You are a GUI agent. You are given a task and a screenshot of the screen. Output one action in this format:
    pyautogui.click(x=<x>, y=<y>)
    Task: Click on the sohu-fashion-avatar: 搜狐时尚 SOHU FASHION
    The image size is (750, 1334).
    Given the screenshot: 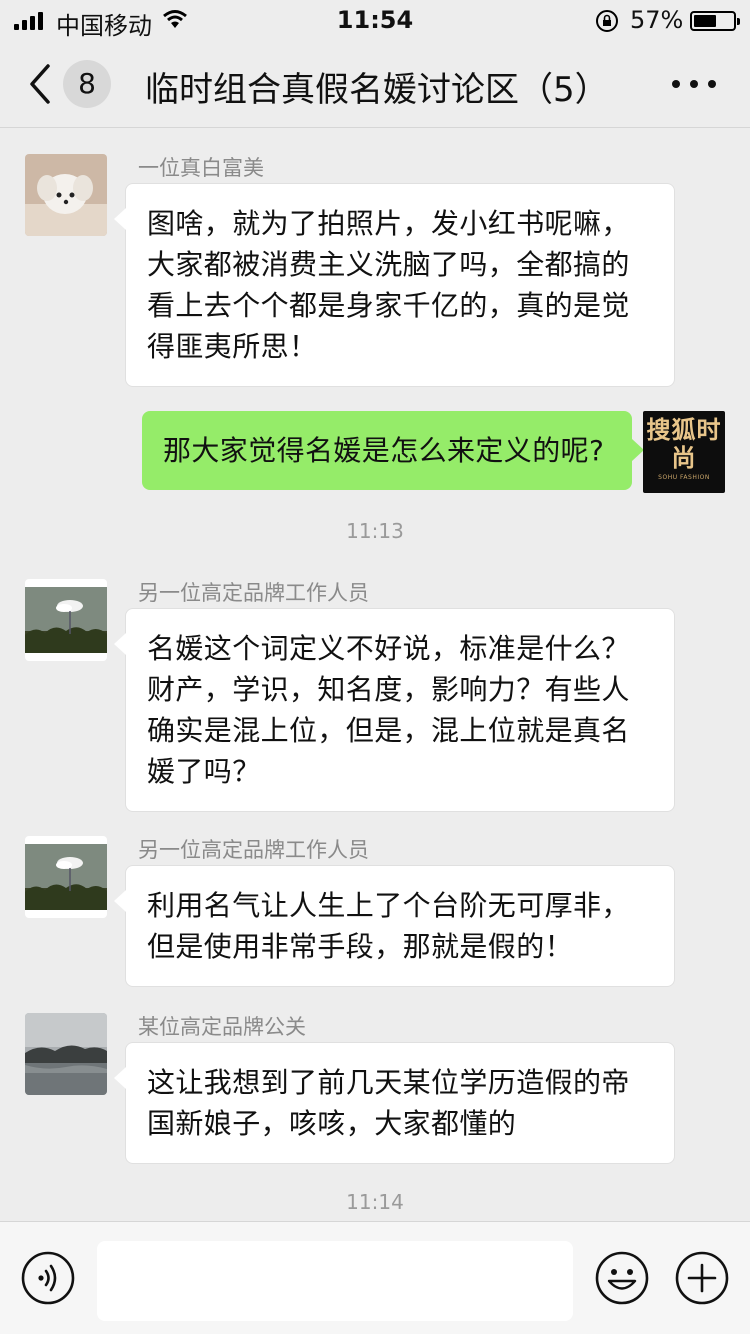 What is the action you would take?
    pyautogui.click(x=684, y=452)
    